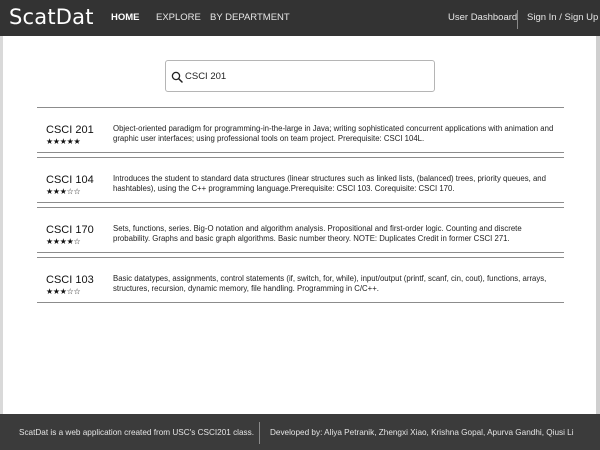  Describe the element at coordinates (178, 17) in the screenshot. I see `nav-explore-link: EXPLORE` at that location.